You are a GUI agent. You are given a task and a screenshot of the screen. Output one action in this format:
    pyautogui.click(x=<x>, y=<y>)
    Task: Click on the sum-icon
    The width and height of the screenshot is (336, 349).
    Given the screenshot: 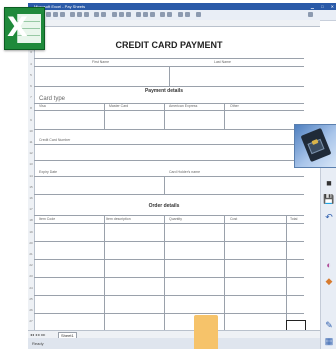 What is the action you would take?
    pyautogui.click(x=114, y=14)
    